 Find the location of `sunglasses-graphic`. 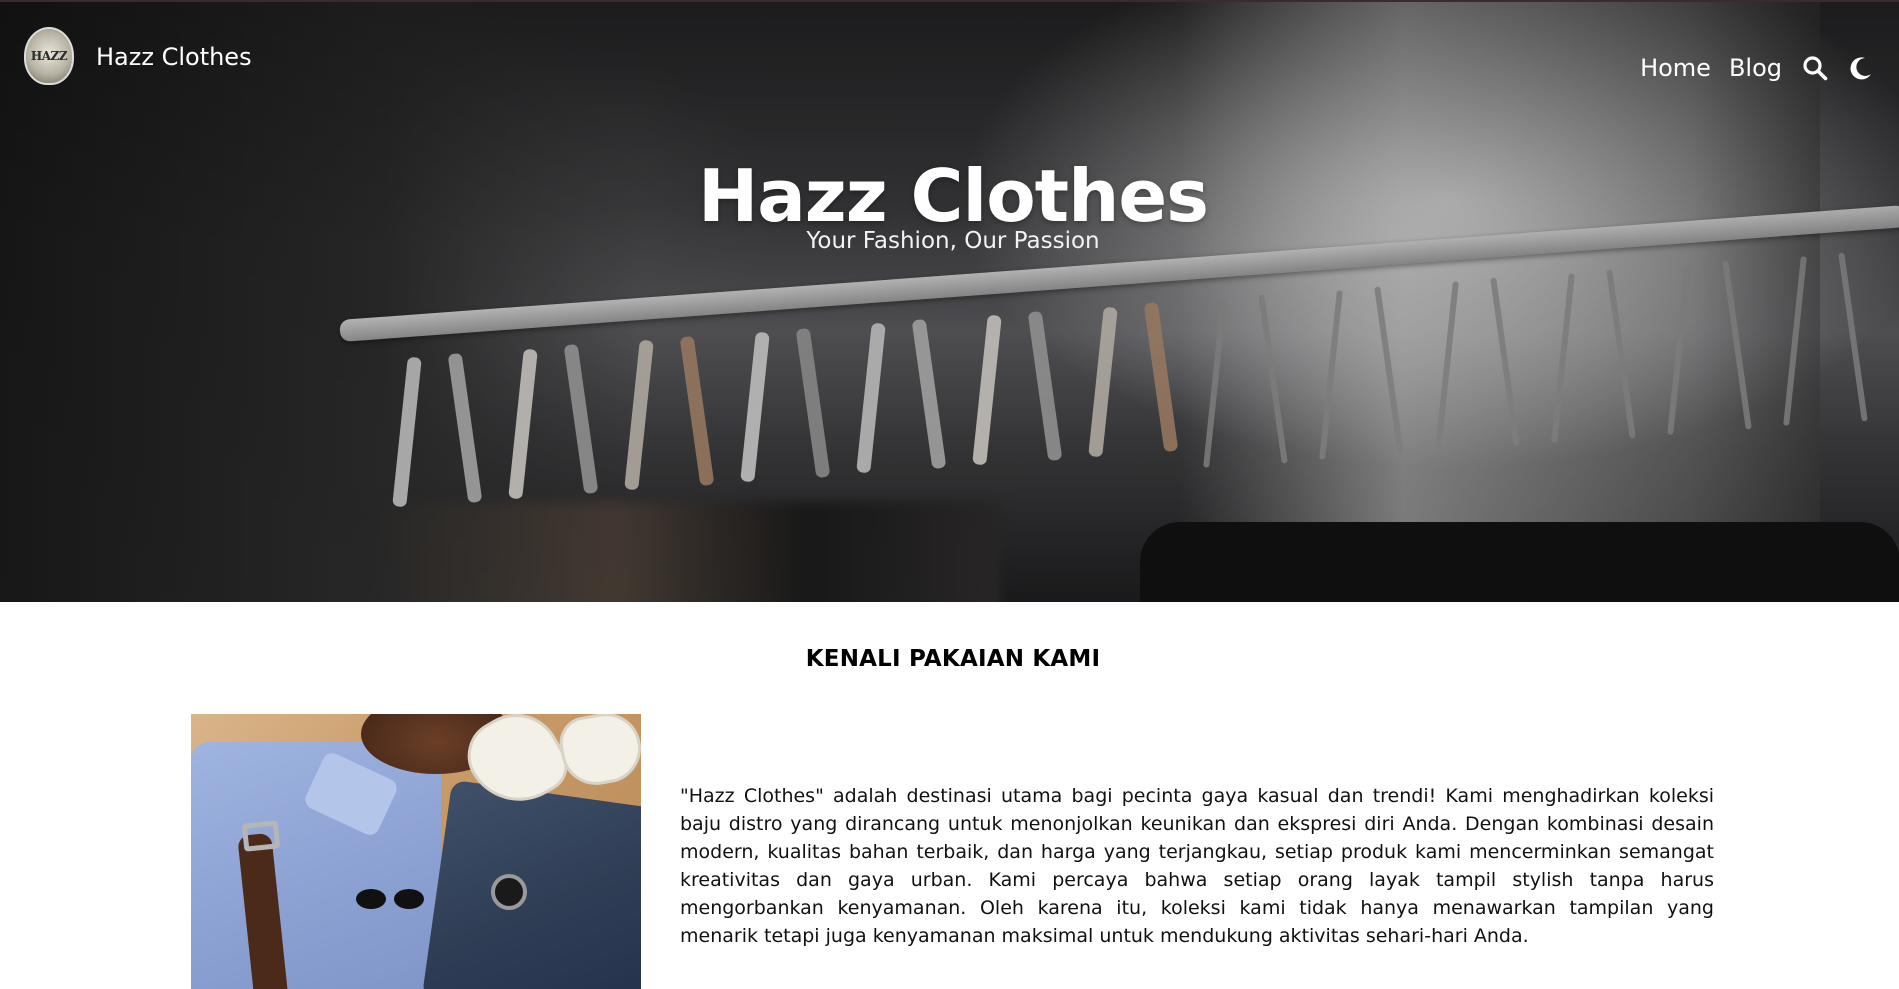

sunglasses-graphic is located at coordinates (391, 900).